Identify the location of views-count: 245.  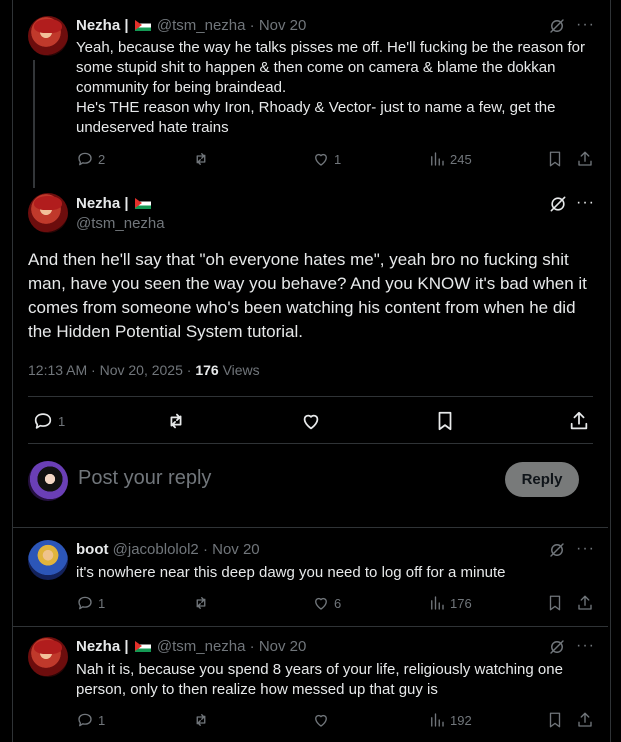
(461, 159).